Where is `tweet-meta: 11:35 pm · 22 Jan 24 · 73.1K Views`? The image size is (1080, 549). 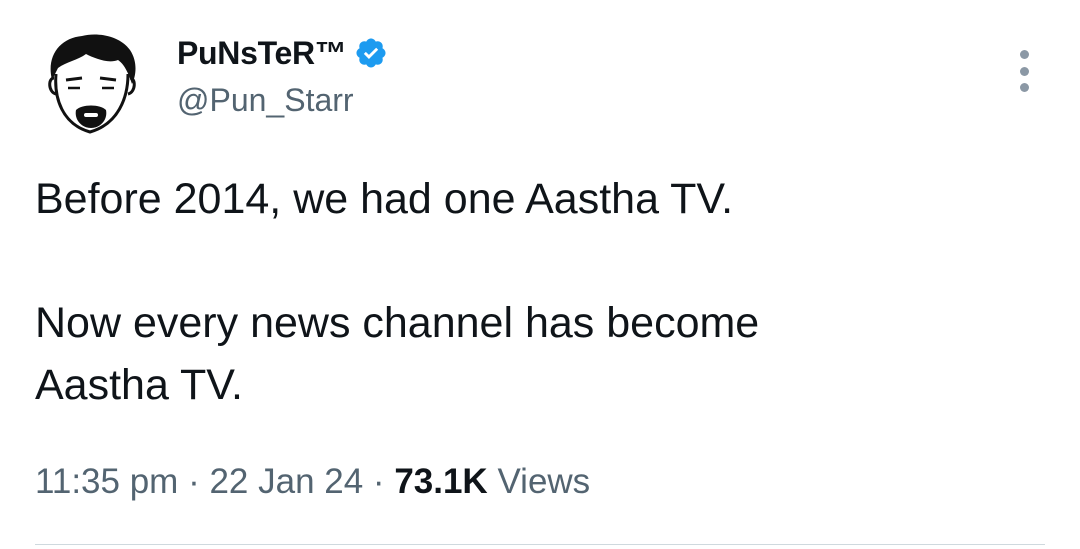
tweet-meta: 11:35 pm · 22 Jan 24 · 73.1K Views is located at coordinates (312, 482).